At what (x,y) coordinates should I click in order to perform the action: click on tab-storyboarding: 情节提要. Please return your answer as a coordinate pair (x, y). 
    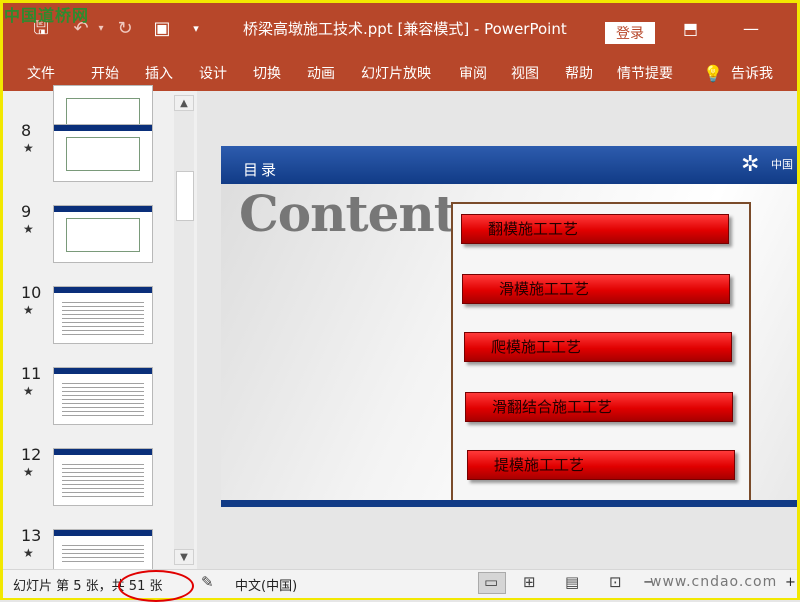
    Looking at the image, I should click on (645, 74).